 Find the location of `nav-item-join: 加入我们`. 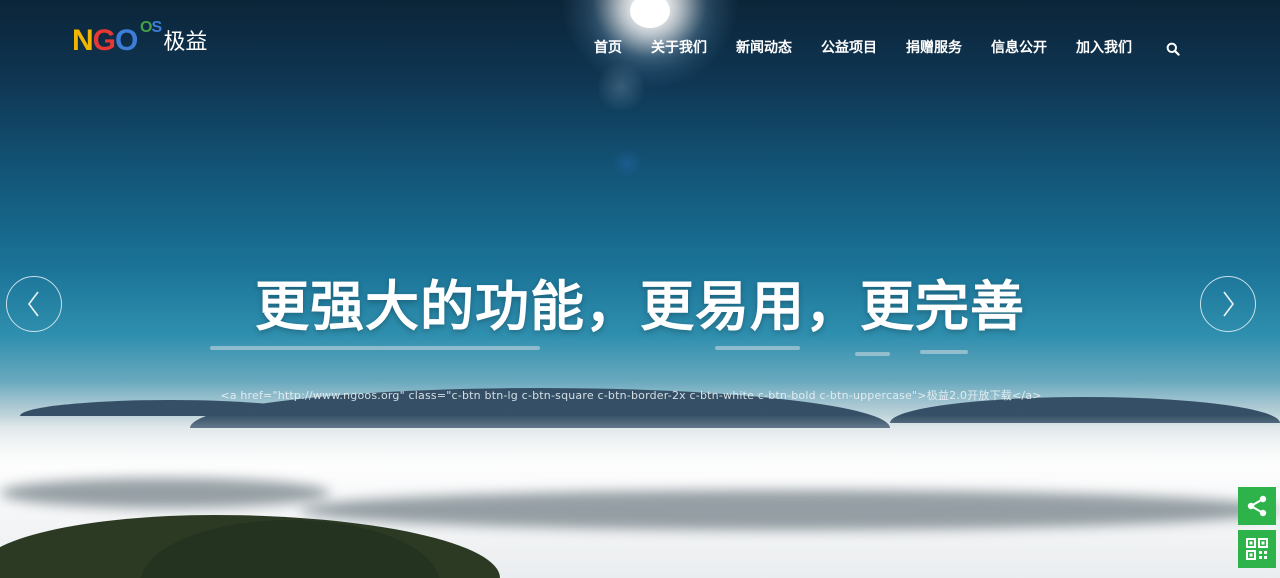

nav-item-join: 加入我们 is located at coordinates (1104, 48).